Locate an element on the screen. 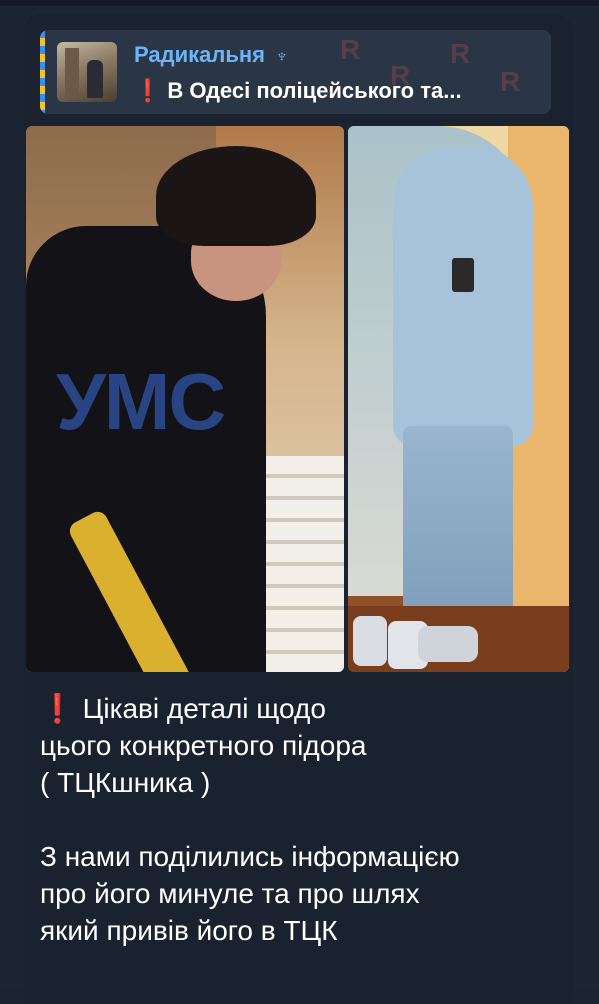 The width and height of the screenshot is (599, 1004). top-strip is located at coordinates (299, 3).